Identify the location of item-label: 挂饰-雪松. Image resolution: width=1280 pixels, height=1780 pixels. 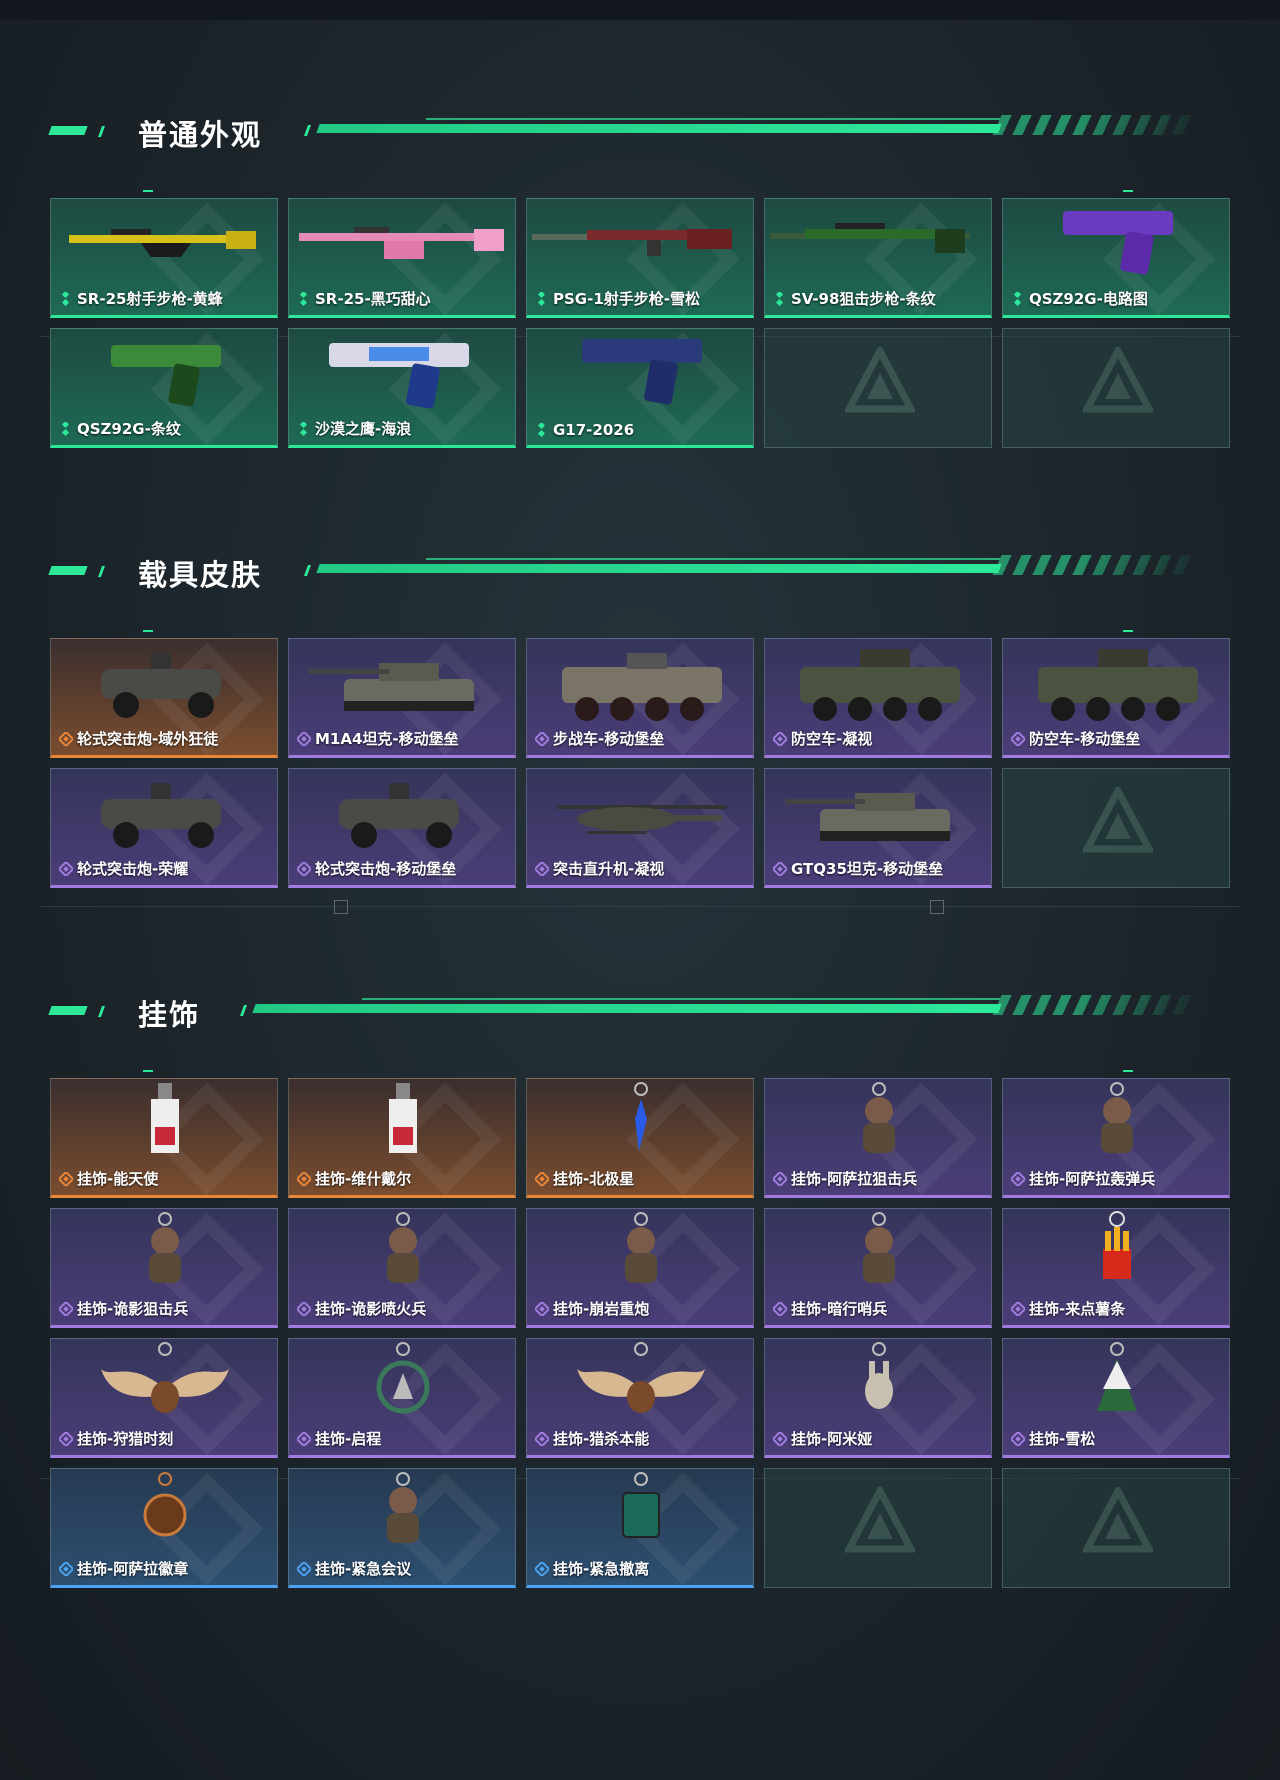
(1062, 1439).